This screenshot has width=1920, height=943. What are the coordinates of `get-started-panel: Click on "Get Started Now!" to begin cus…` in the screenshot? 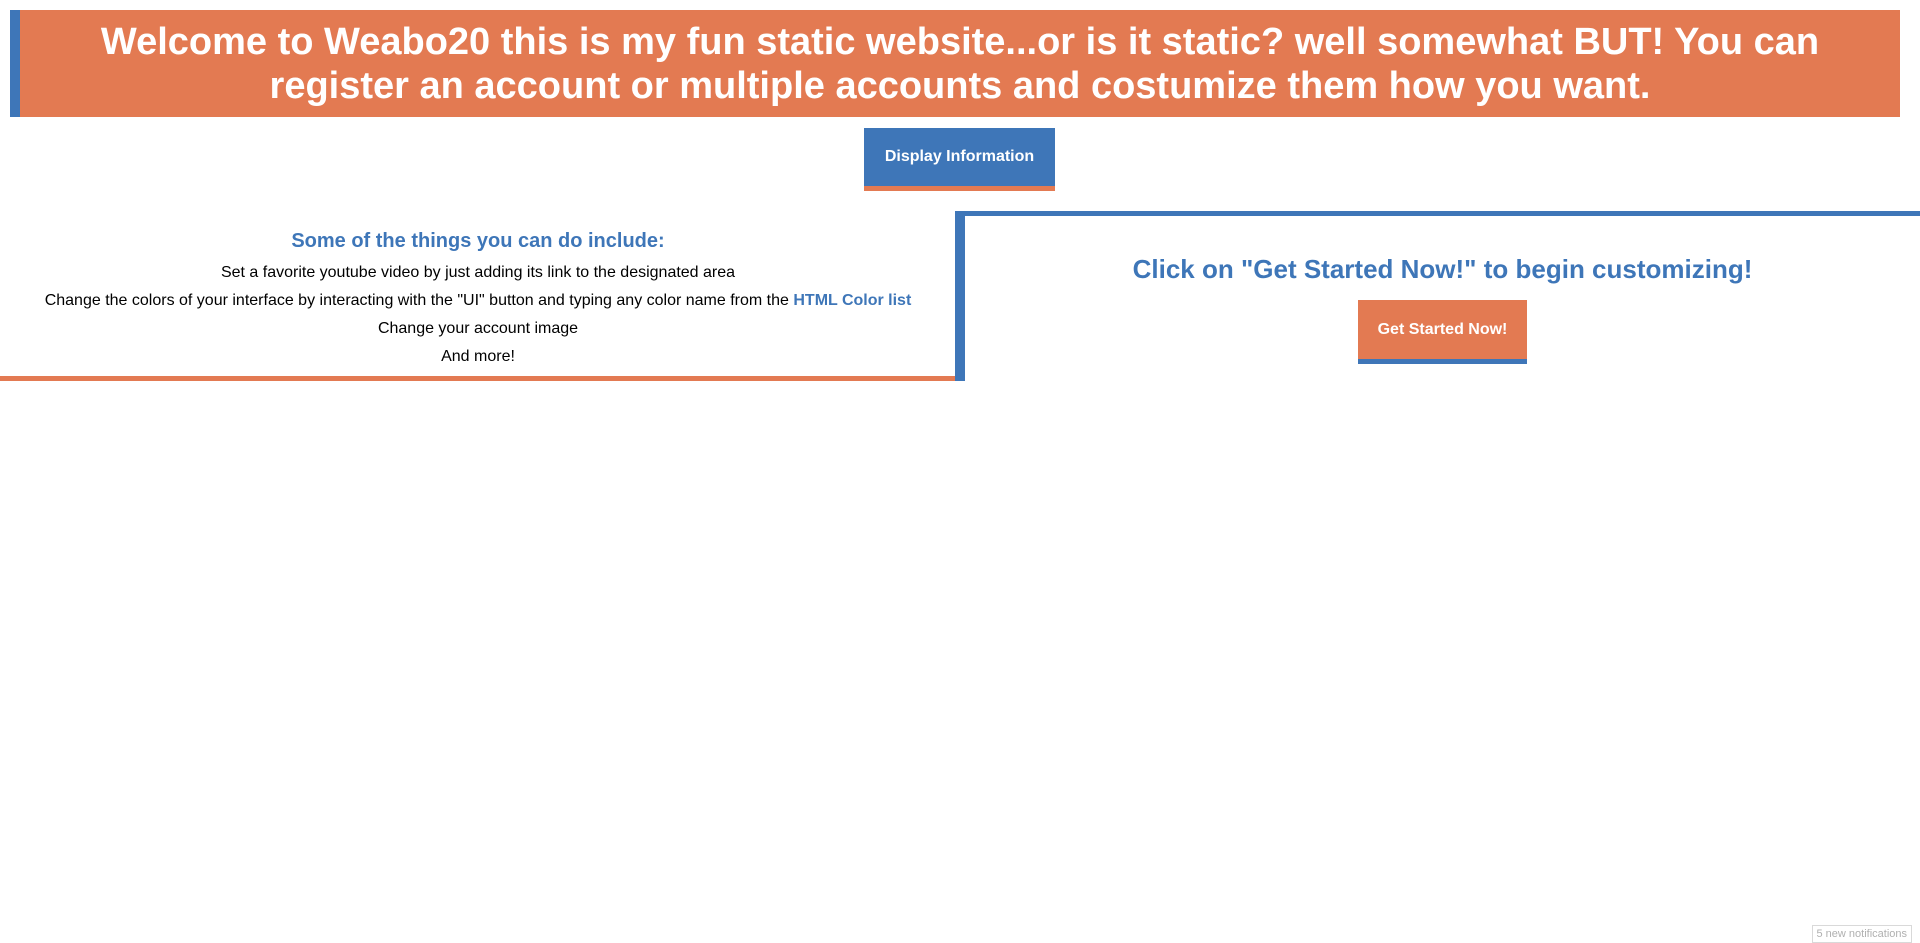 It's located at (1437, 296).